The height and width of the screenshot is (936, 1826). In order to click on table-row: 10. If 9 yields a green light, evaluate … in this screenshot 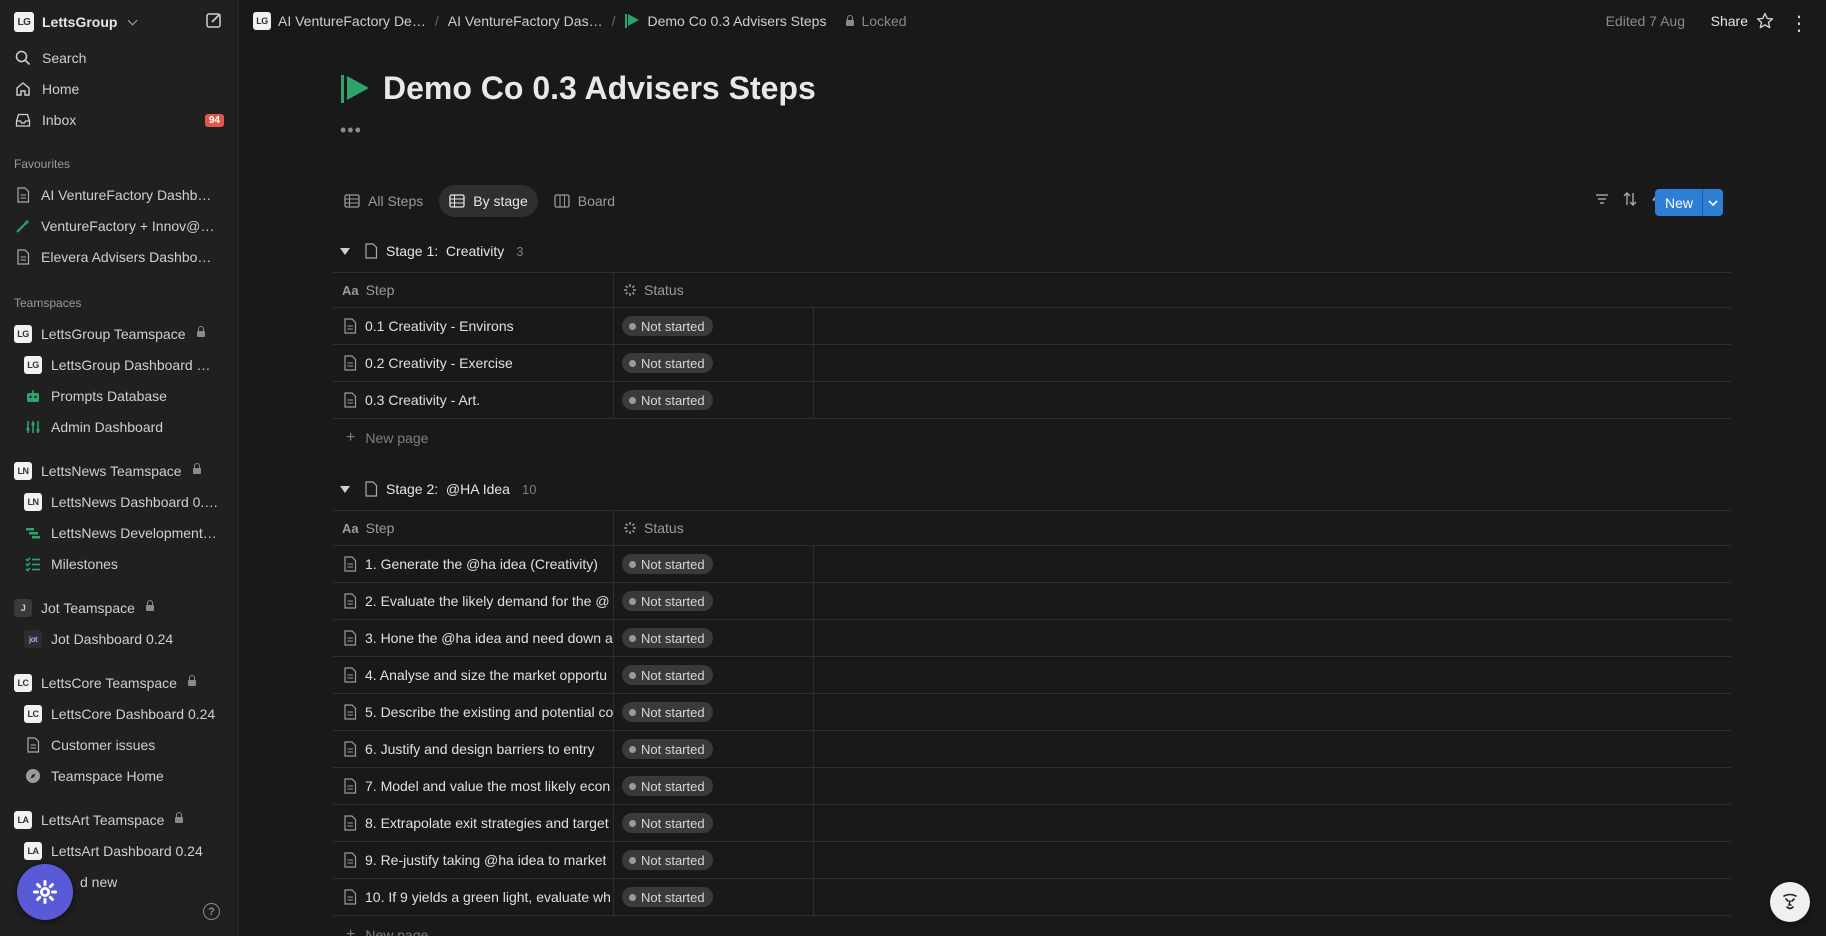, I will do `click(1032, 897)`.